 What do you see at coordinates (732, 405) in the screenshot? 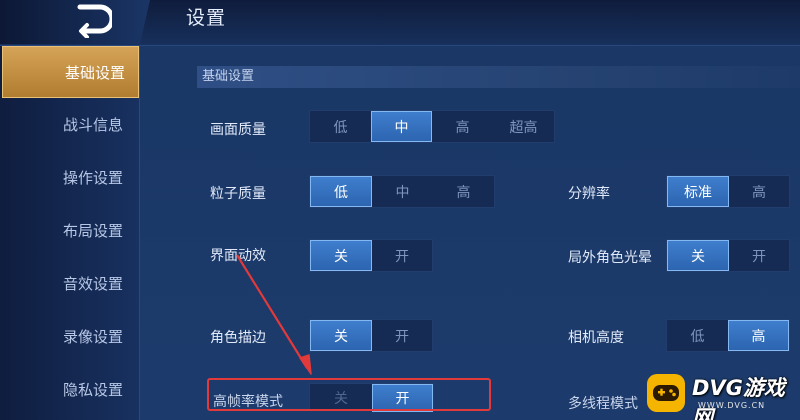
I see `watermark-url: WWW.DVG.CN` at bounding box center [732, 405].